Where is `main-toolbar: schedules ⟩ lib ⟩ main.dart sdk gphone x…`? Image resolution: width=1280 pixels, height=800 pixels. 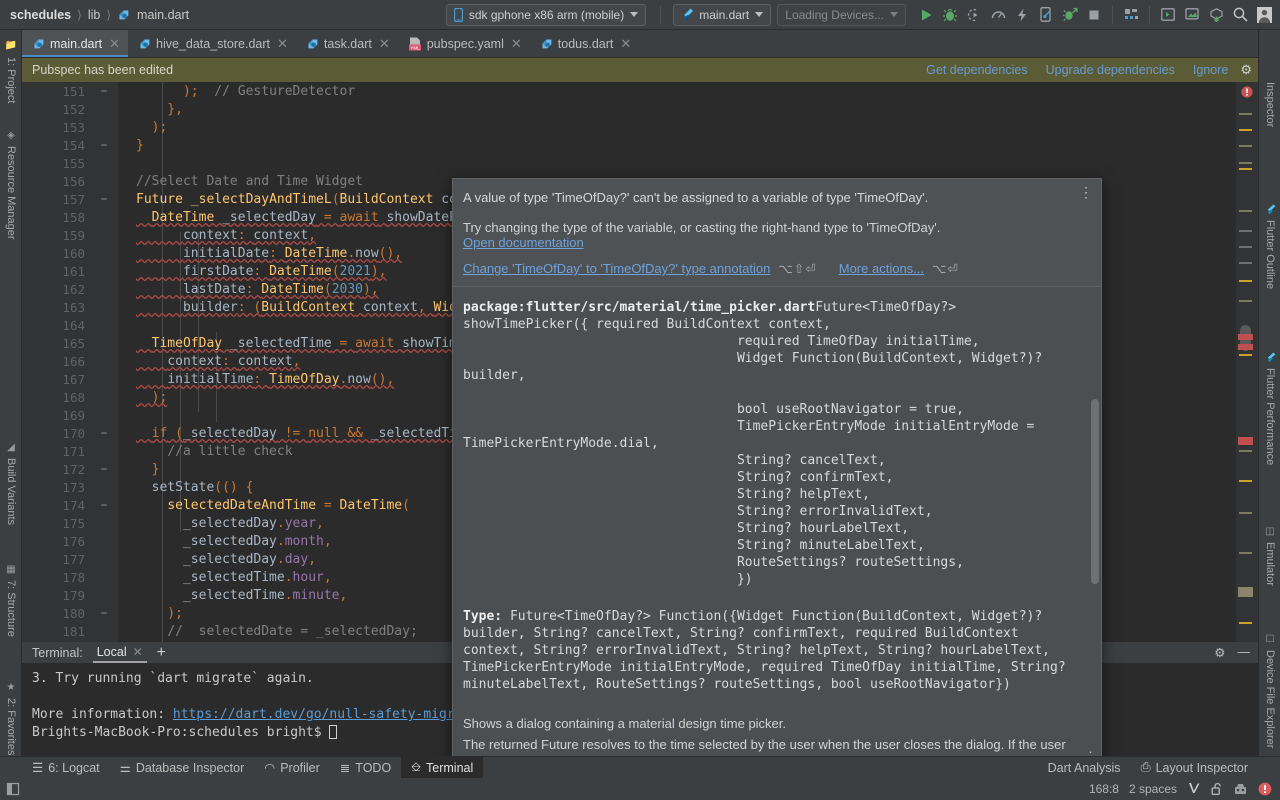
main-toolbar: schedules ⟩ lib ⟩ main.dart sdk gphone x… is located at coordinates (640, 15).